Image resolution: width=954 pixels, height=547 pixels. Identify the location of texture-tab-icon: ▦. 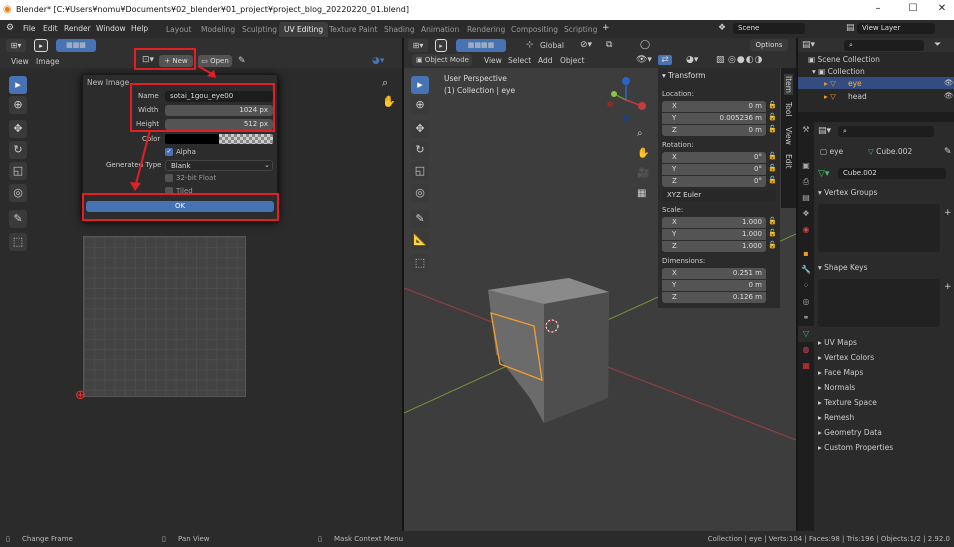
(806, 366).